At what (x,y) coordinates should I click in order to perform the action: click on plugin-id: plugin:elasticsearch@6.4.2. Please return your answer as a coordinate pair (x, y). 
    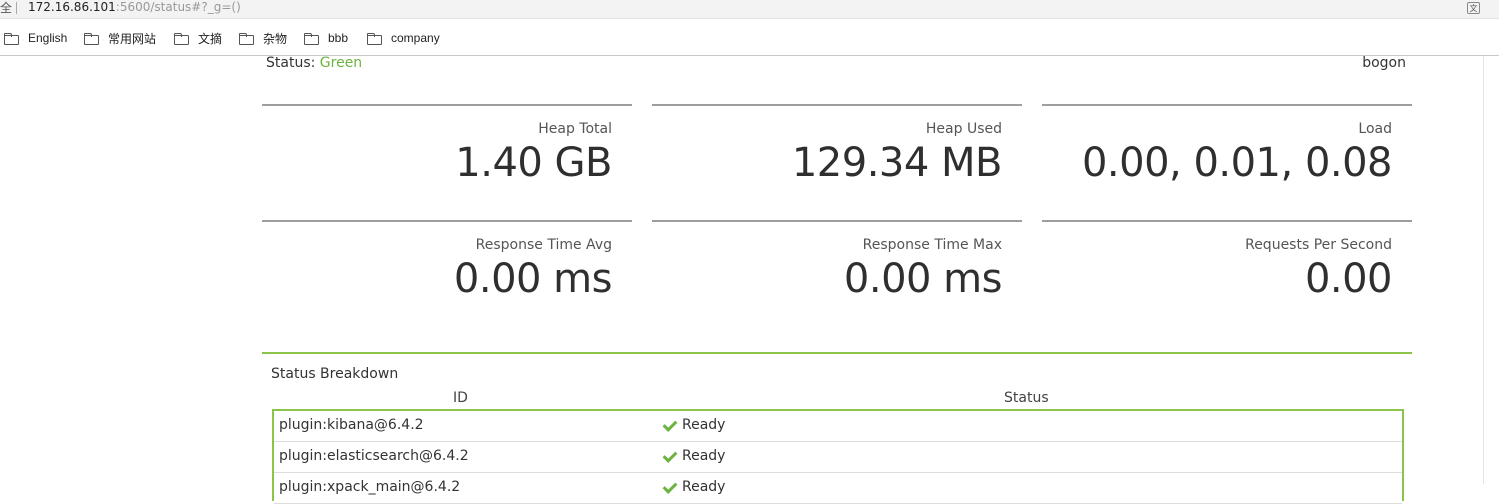
    Looking at the image, I should click on (374, 456).